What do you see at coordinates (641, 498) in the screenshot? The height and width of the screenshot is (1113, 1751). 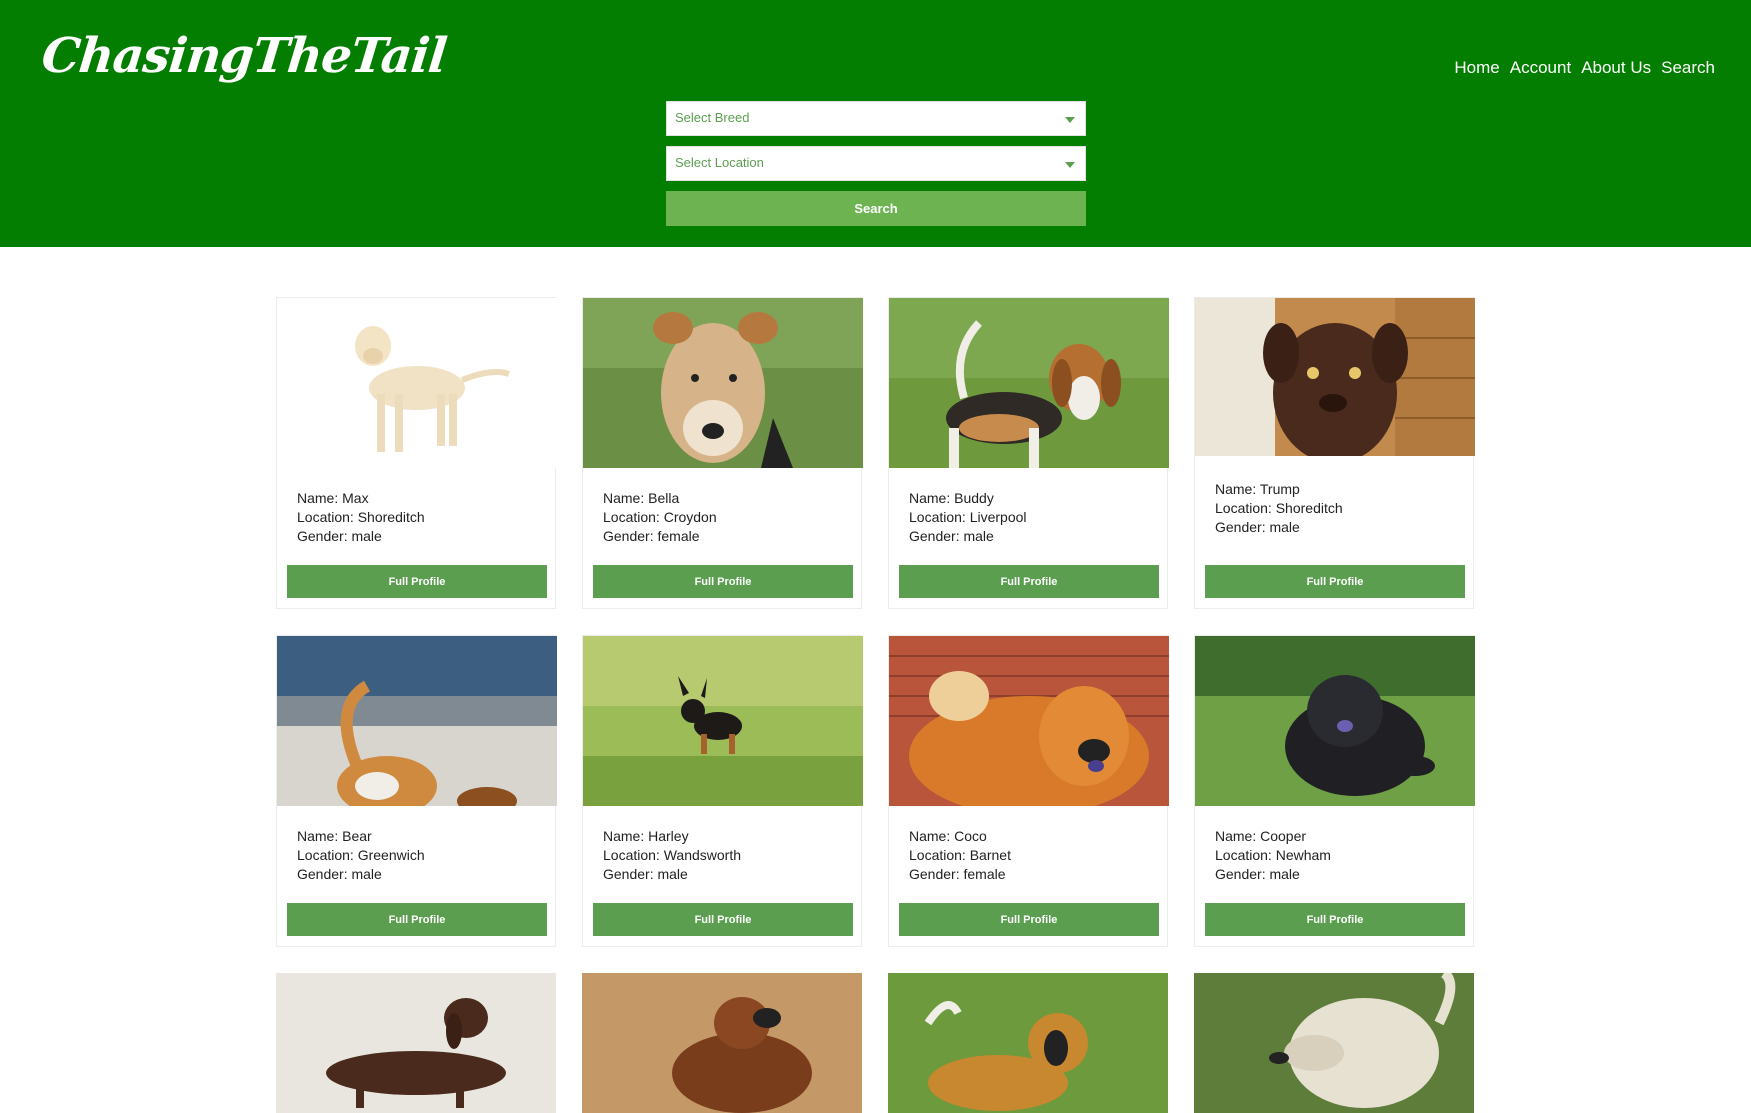 I see `dog-name: Name: Bella` at bounding box center [641, 498].